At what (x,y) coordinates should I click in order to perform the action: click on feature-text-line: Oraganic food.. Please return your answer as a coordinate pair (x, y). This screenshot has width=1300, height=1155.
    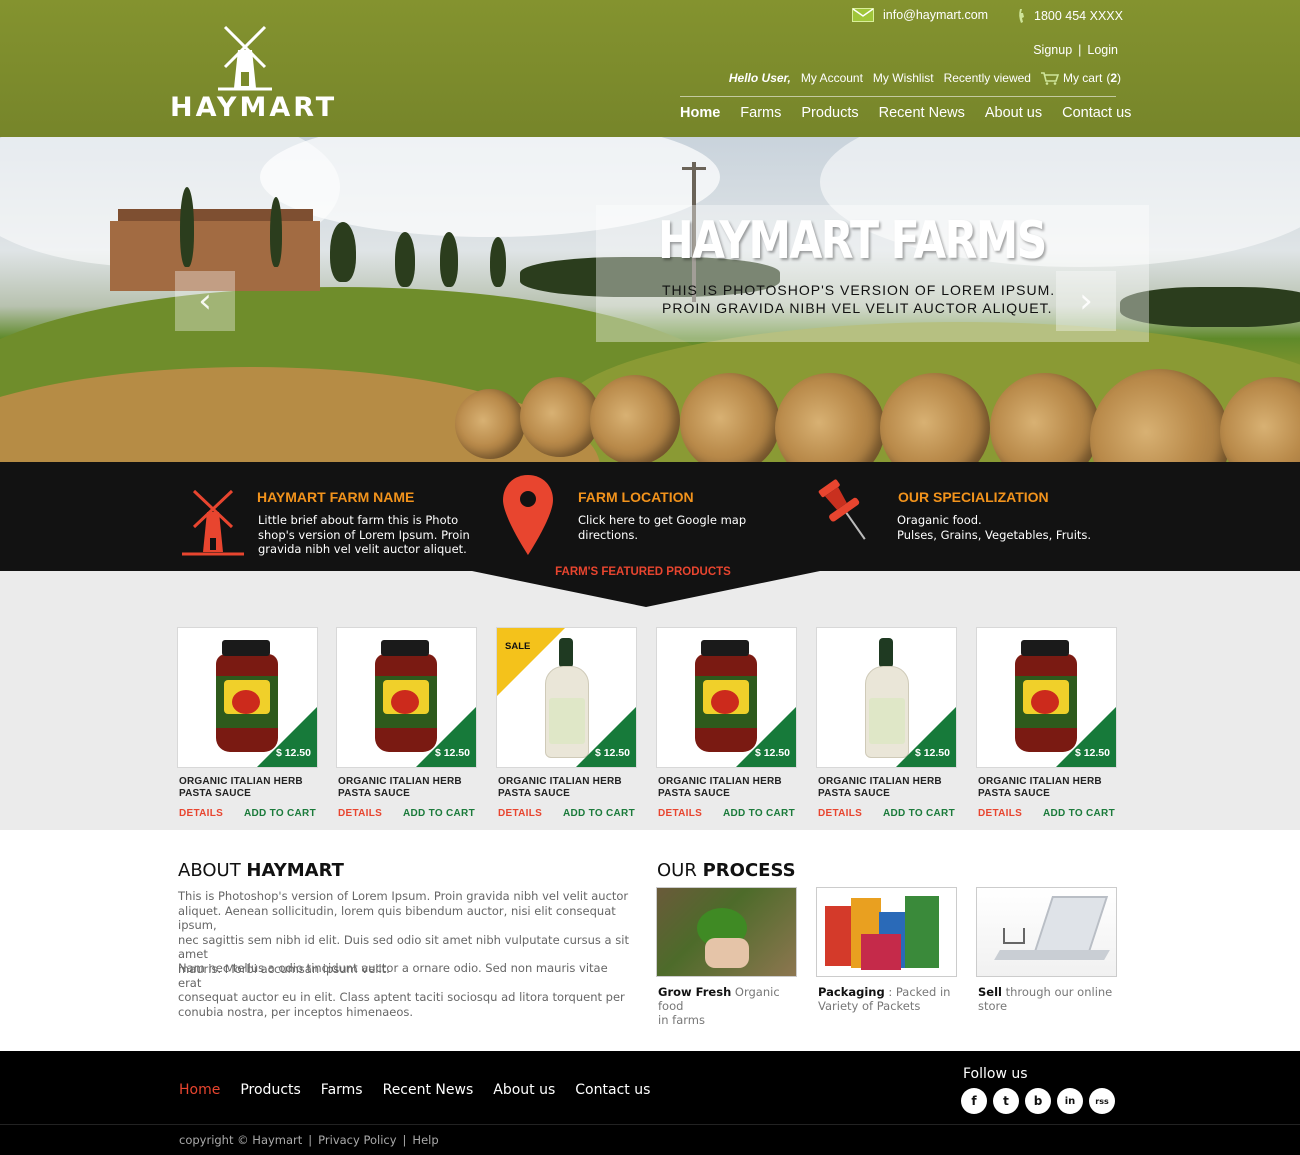
    Looking at the image, I should click on (939, 520).